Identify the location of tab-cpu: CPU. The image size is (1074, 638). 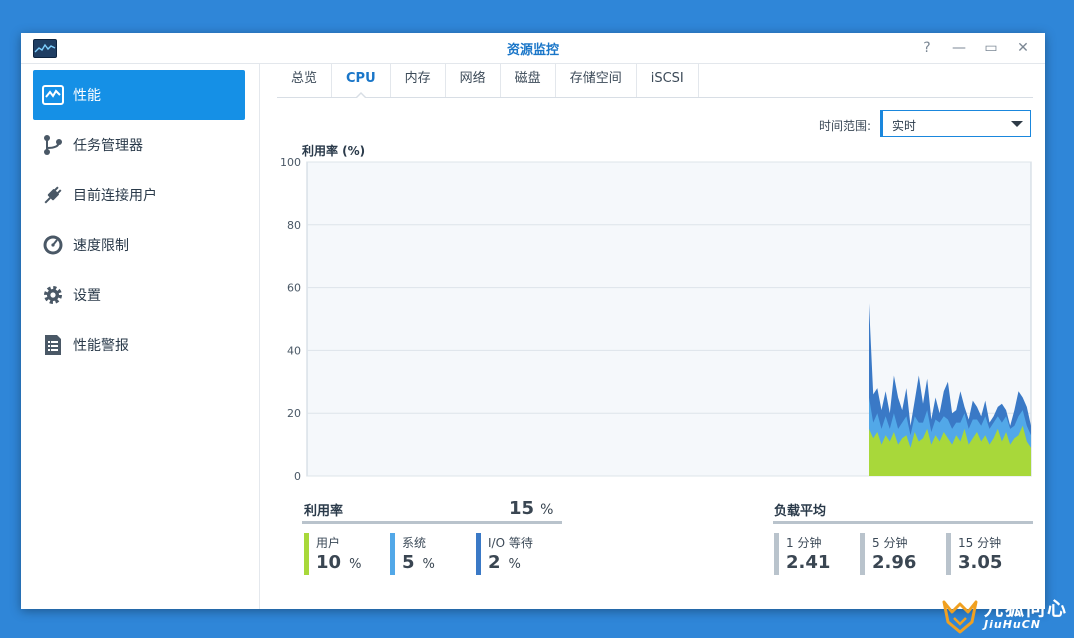
(361, 81).